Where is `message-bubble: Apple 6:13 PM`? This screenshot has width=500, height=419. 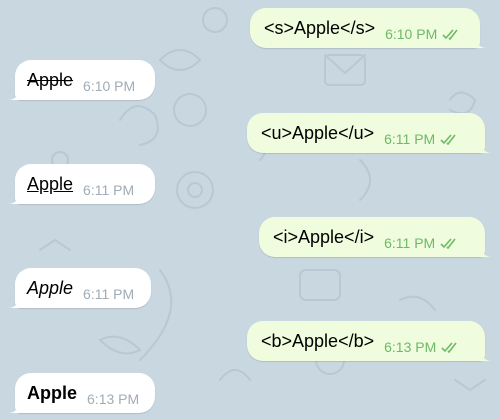 message-bubble: Apple 6:13 PM is located at coordinates (81, 393).